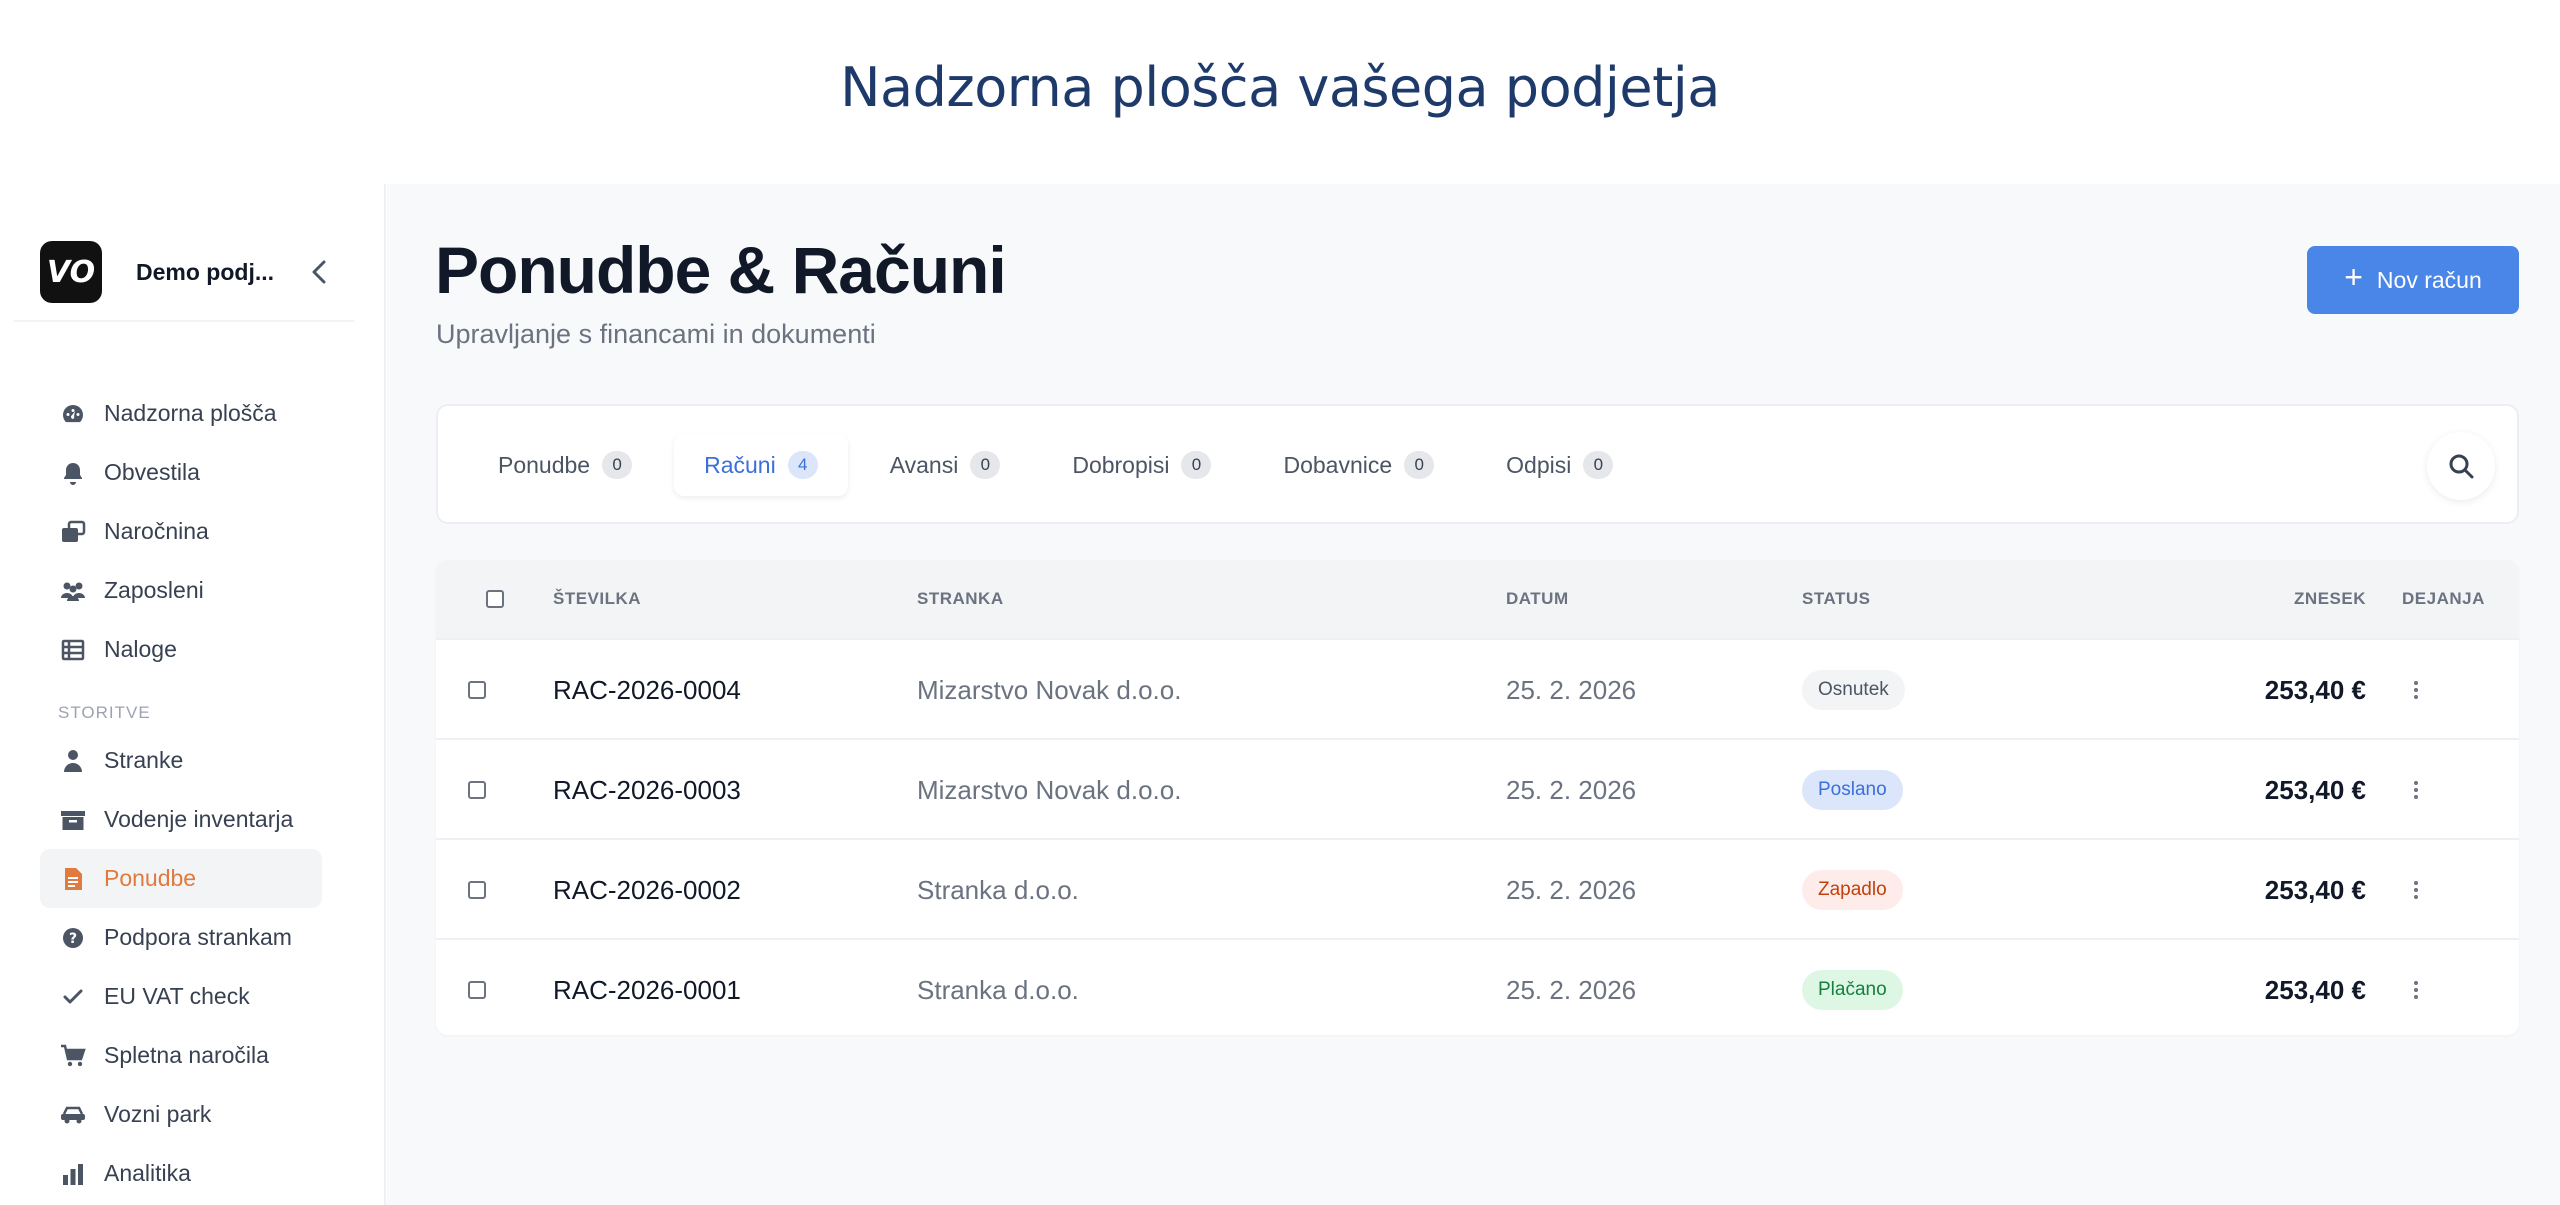 The image size is (2560, 1205). I want to click on sidebar-item-vat-check: EU VAT check, so click(181, 996).